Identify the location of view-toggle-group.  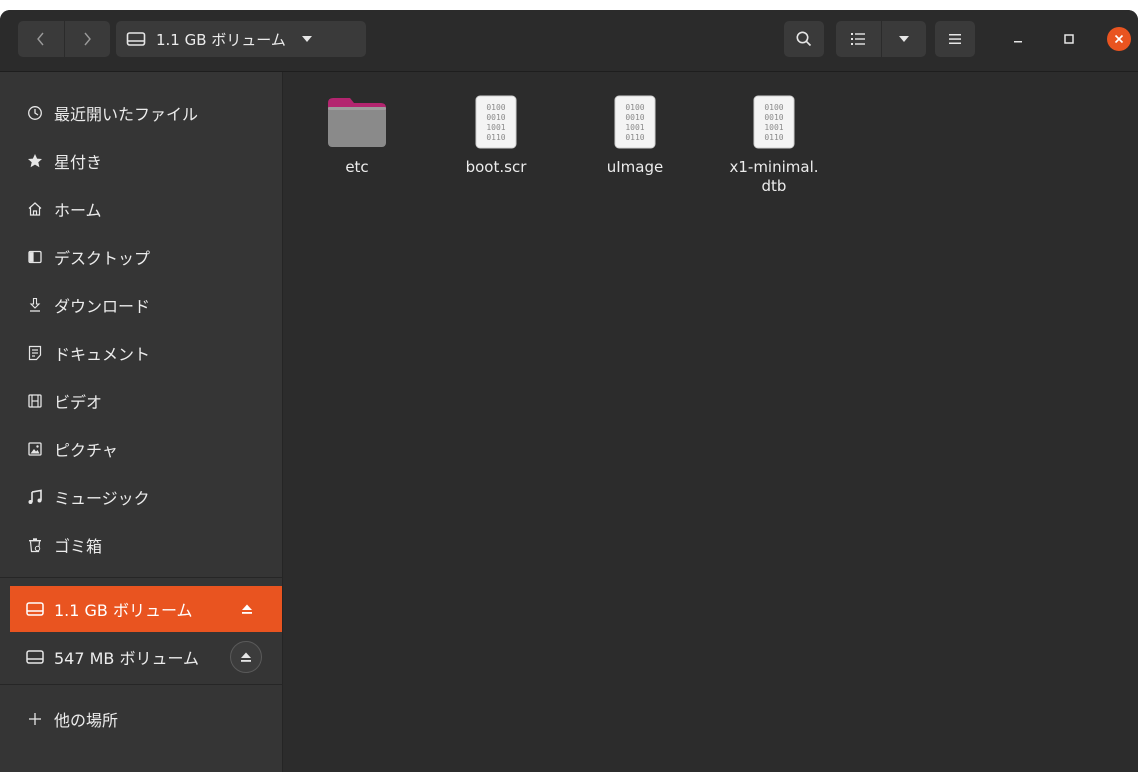
(881, 39).